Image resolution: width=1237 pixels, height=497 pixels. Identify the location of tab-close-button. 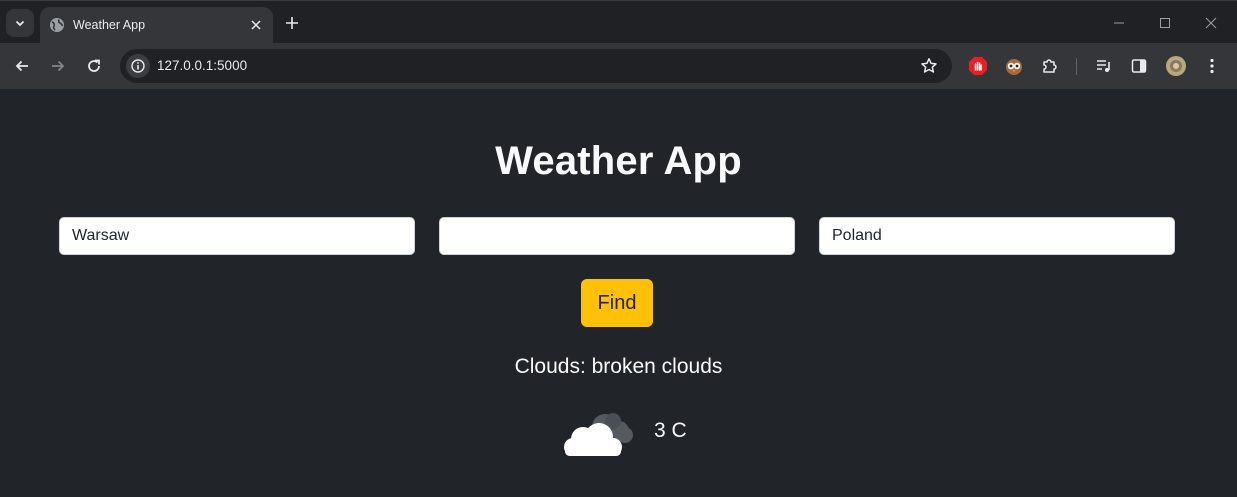
(256, 25).